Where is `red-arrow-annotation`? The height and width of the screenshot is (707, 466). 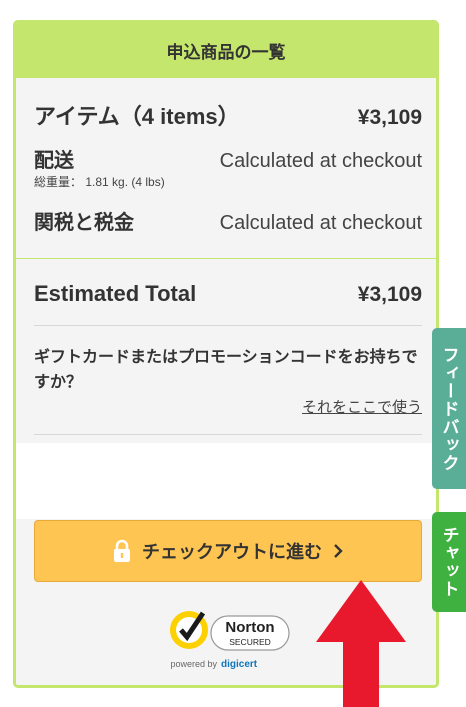 red-arrow-annotation is located at coordinates (361, 643).